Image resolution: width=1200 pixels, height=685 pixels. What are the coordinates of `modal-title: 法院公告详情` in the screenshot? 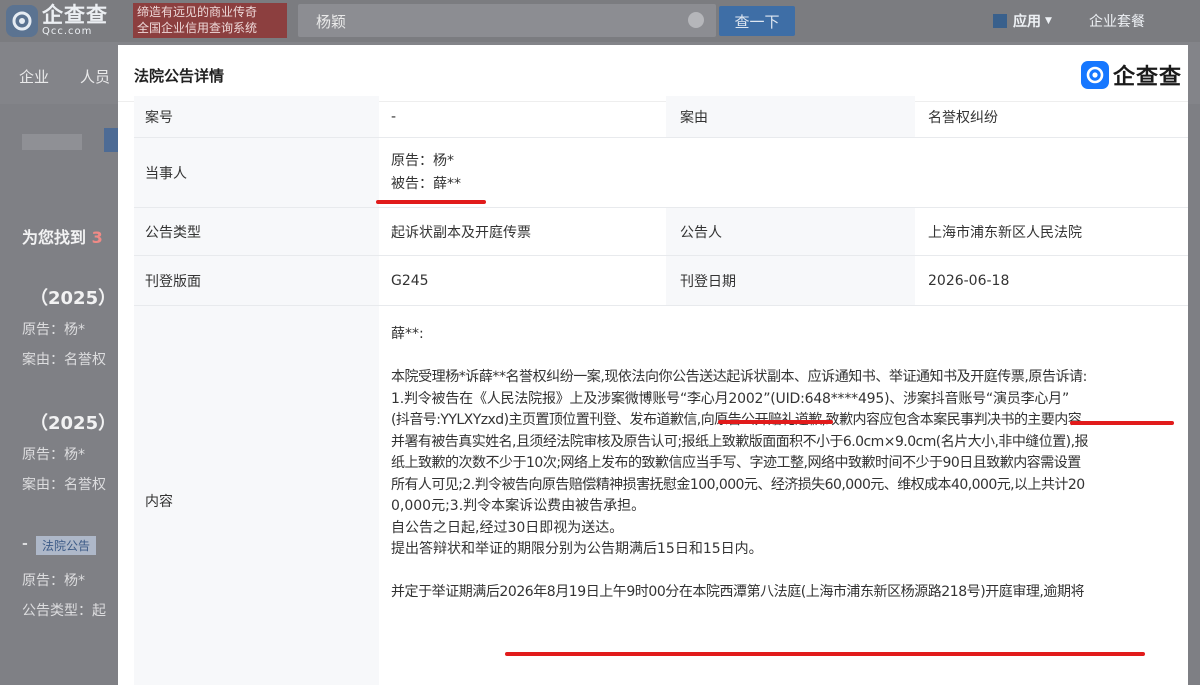 It's located at (179, 76).